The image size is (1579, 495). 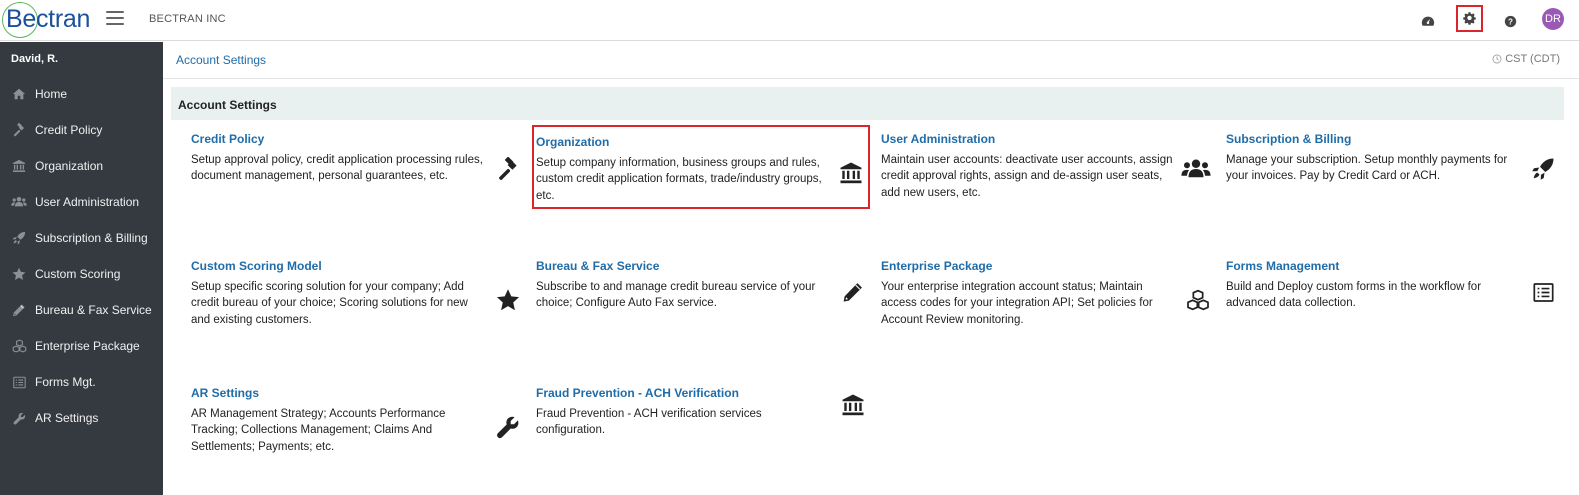 I want to click on sidebar-item-label: Forms Mgt., so click(x=65, y=382).